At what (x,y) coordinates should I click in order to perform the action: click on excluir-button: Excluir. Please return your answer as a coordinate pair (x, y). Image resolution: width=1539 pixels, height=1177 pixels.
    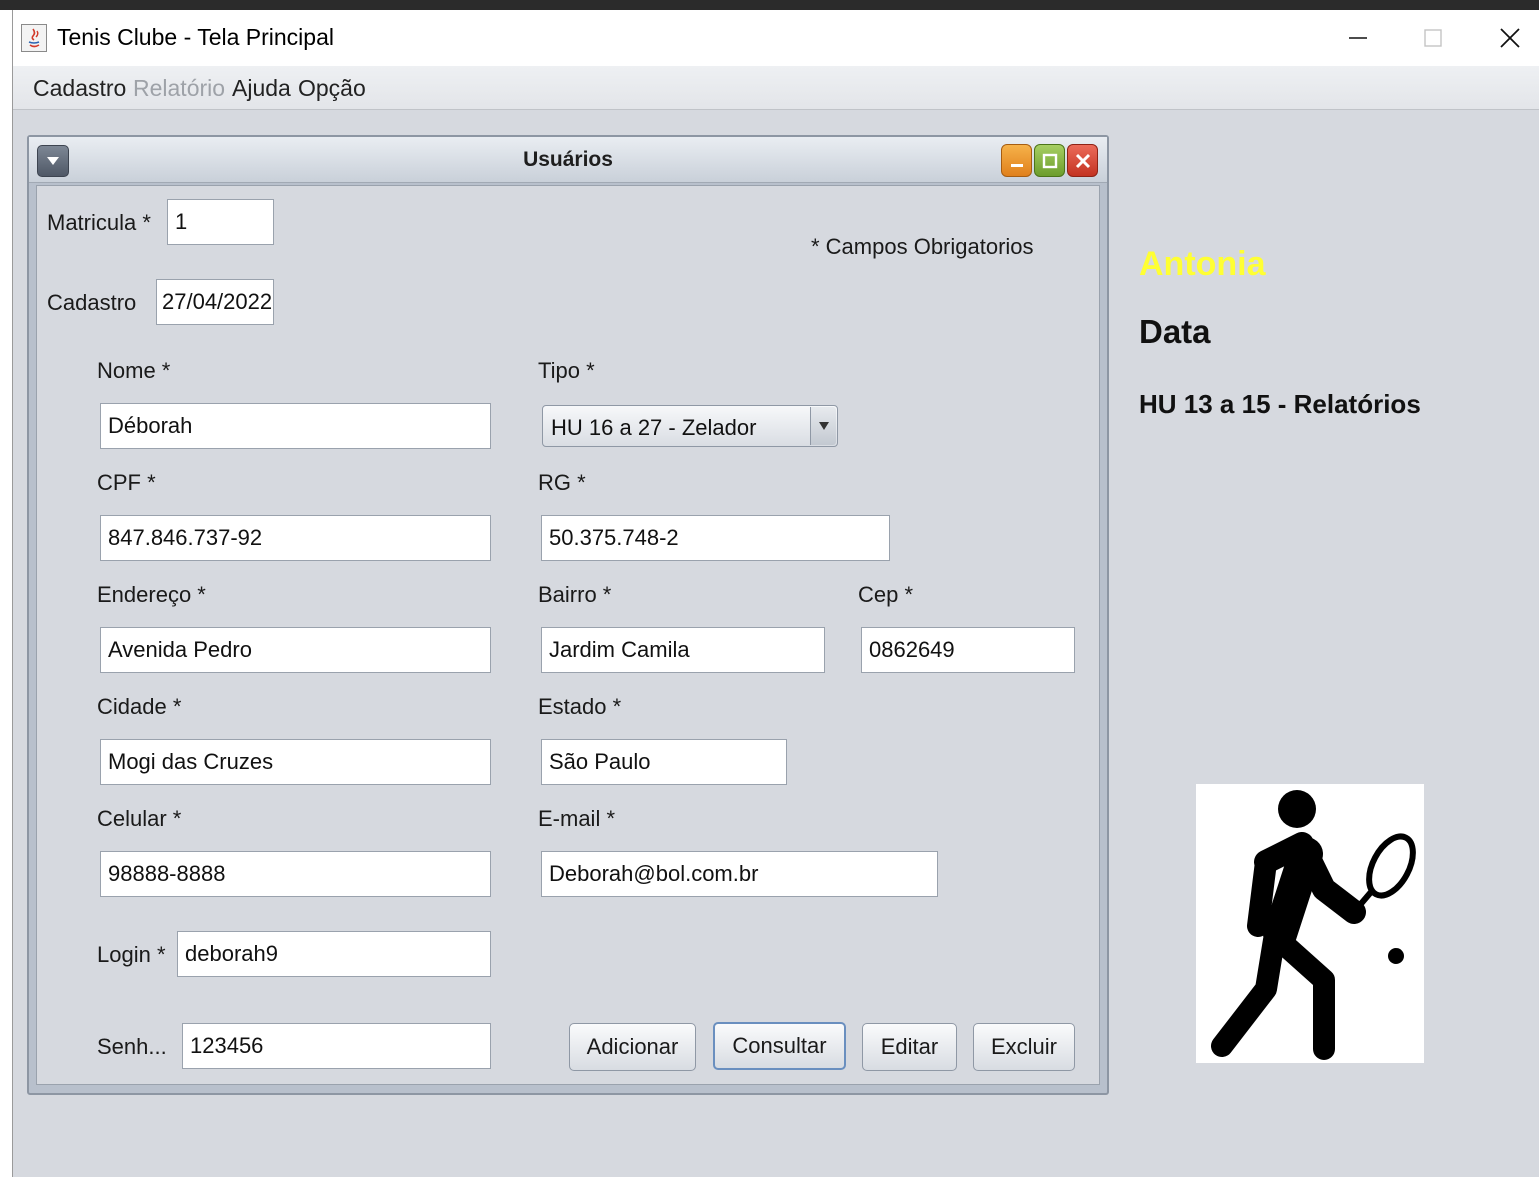
    Looking at the image, I should click on (1024, 1047).